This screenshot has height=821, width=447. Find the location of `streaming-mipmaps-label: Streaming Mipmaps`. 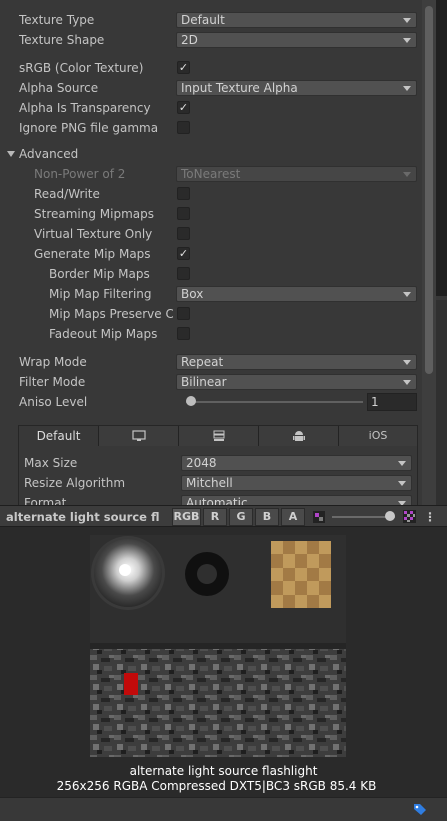

streaming-mipmaps-label: Streaming Mipmaps is located at coordinates (94, 214).